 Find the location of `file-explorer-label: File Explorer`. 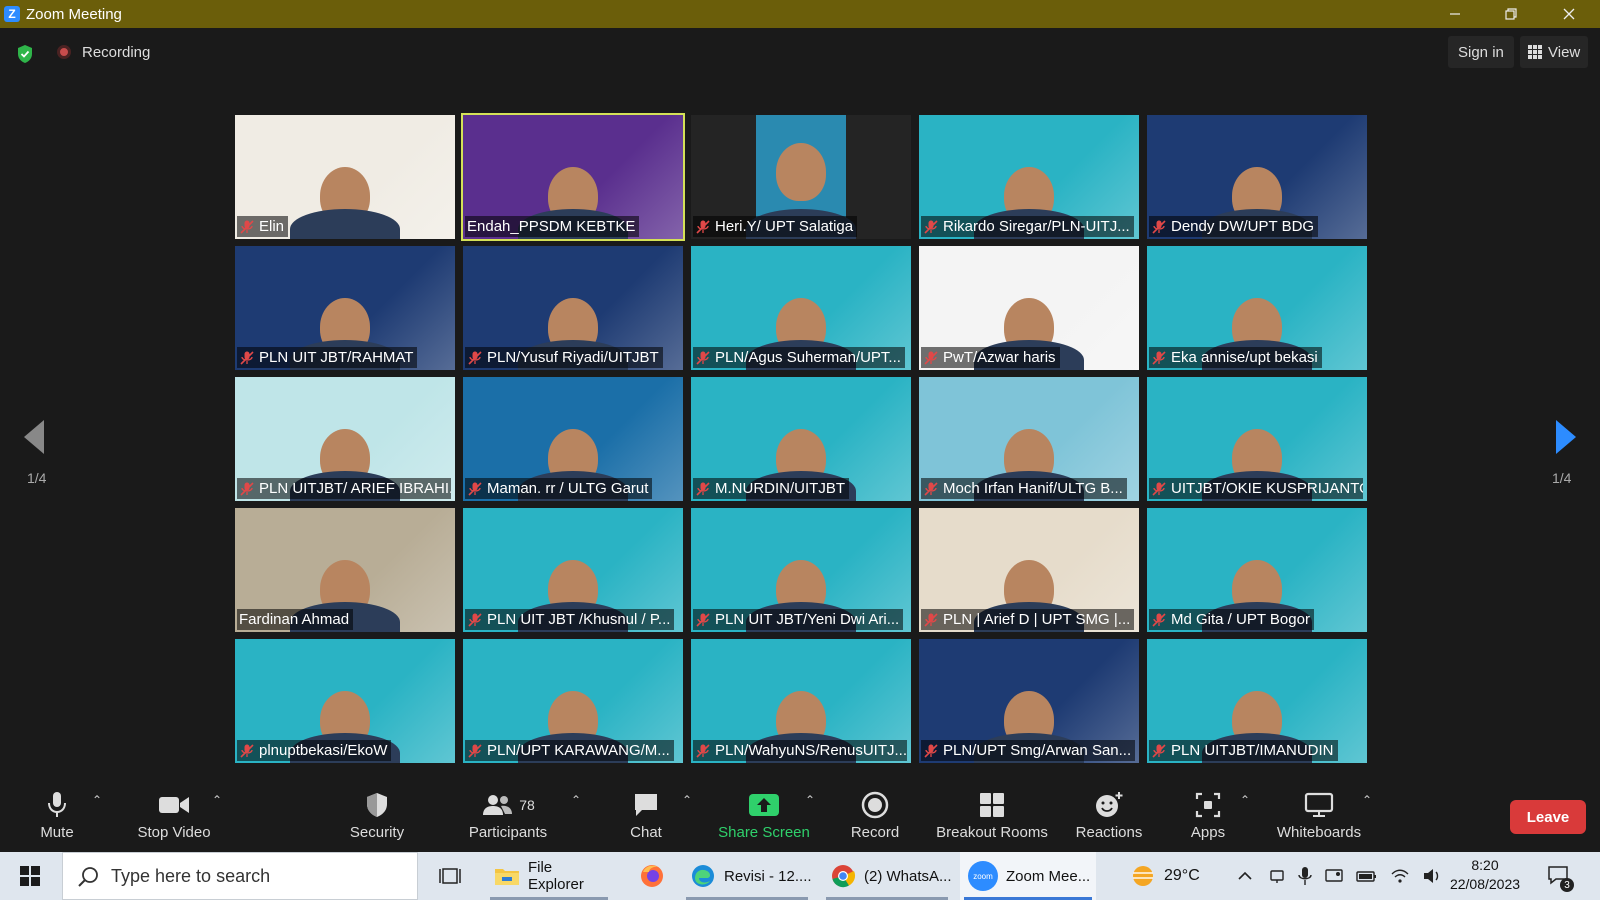

file-explorer-label: File Explorer is located at coordinates (555, 876).